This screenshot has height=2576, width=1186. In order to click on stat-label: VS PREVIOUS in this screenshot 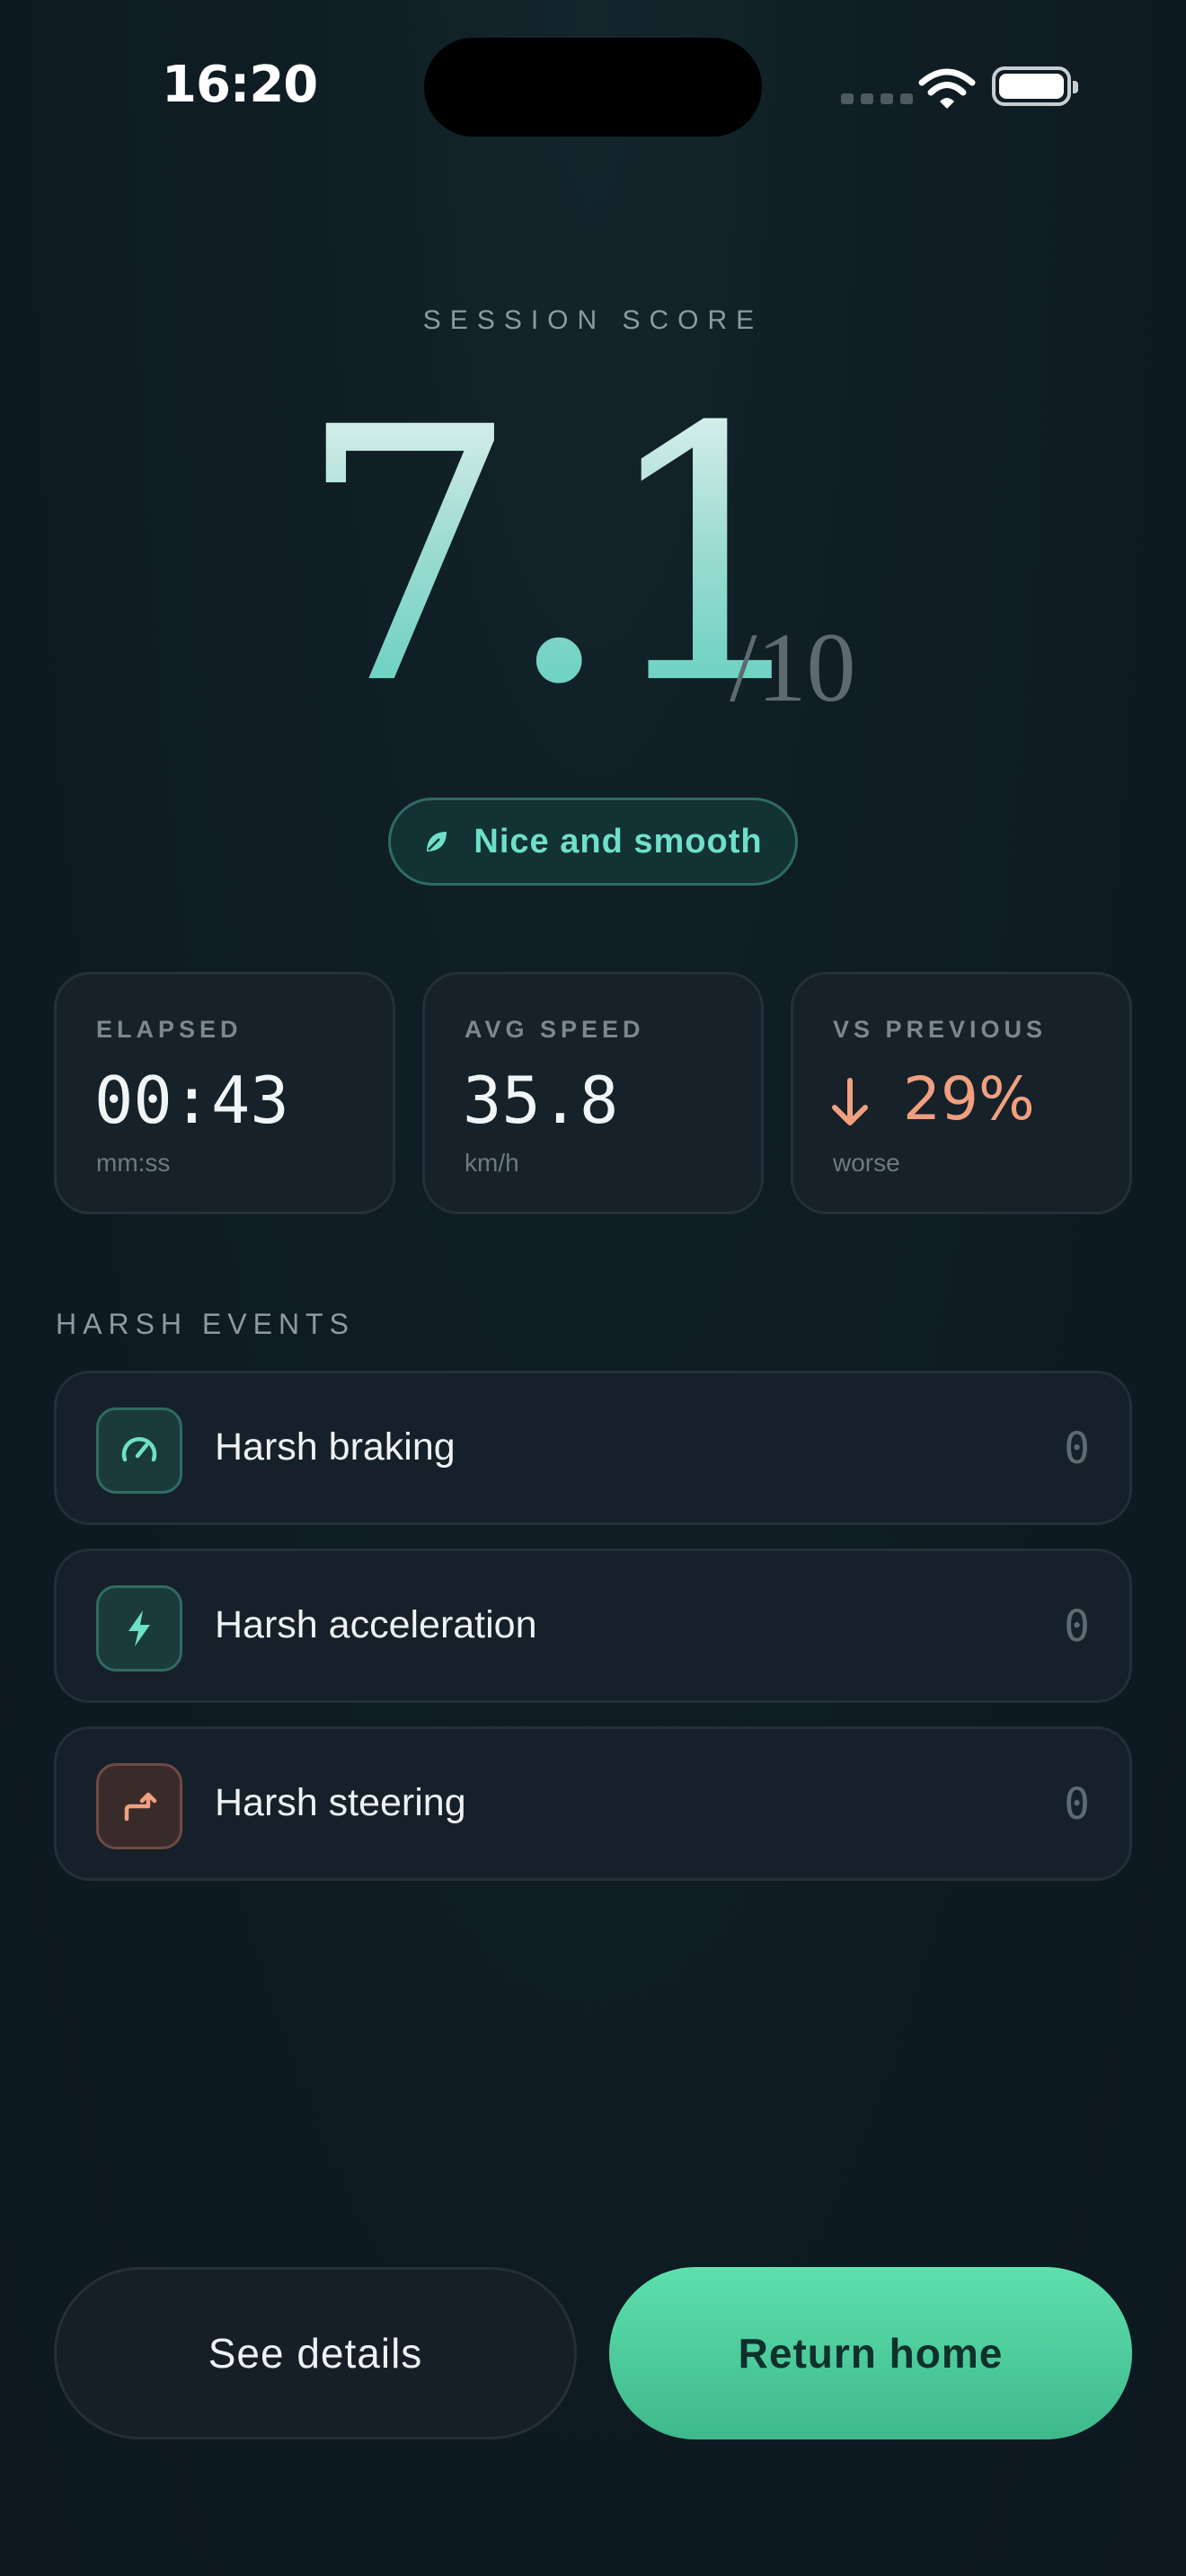, I will do `click(940, 1029)`.